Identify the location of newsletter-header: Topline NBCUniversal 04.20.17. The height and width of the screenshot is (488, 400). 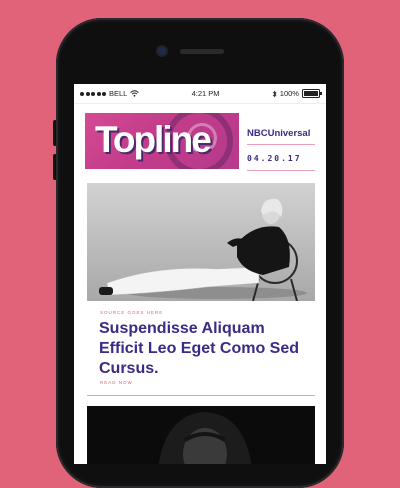
(200, 140).